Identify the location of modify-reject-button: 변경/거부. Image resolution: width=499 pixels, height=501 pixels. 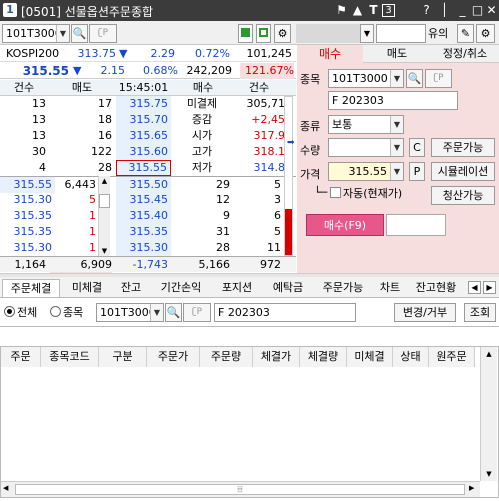
(425, 312).